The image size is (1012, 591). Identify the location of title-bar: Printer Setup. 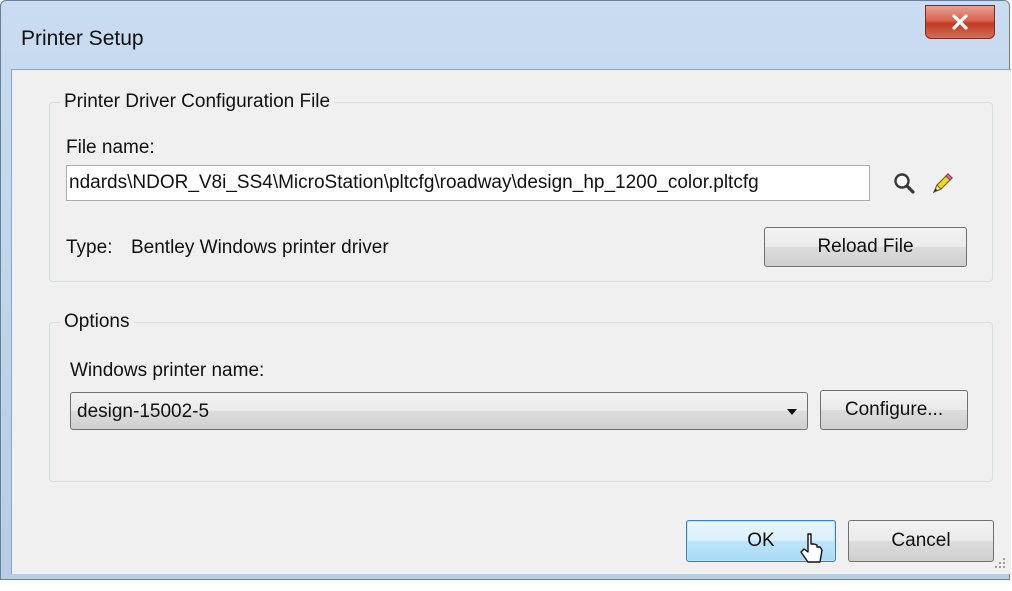
(505, 35).